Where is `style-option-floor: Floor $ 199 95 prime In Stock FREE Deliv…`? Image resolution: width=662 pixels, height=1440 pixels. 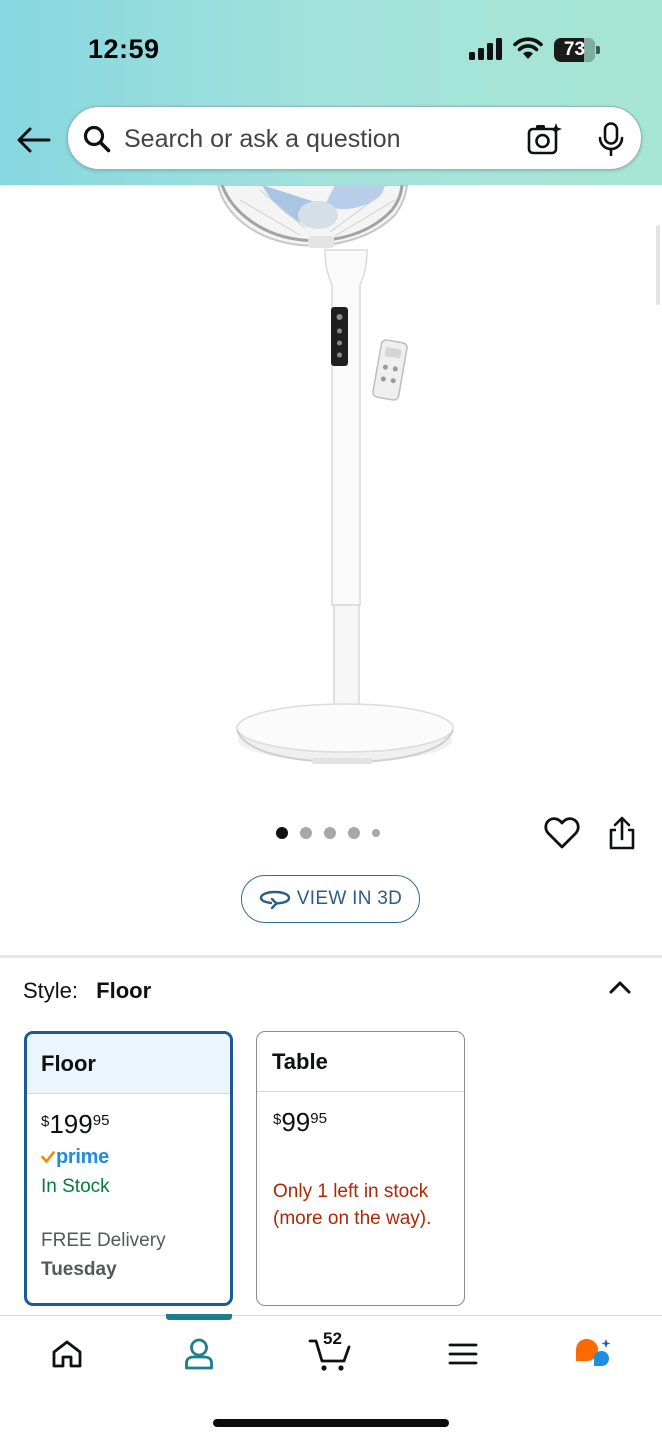 style-option-floor: Floor $ 199 95 prime In Stock FREE Deliv… is located at coordinates (128, 1168).